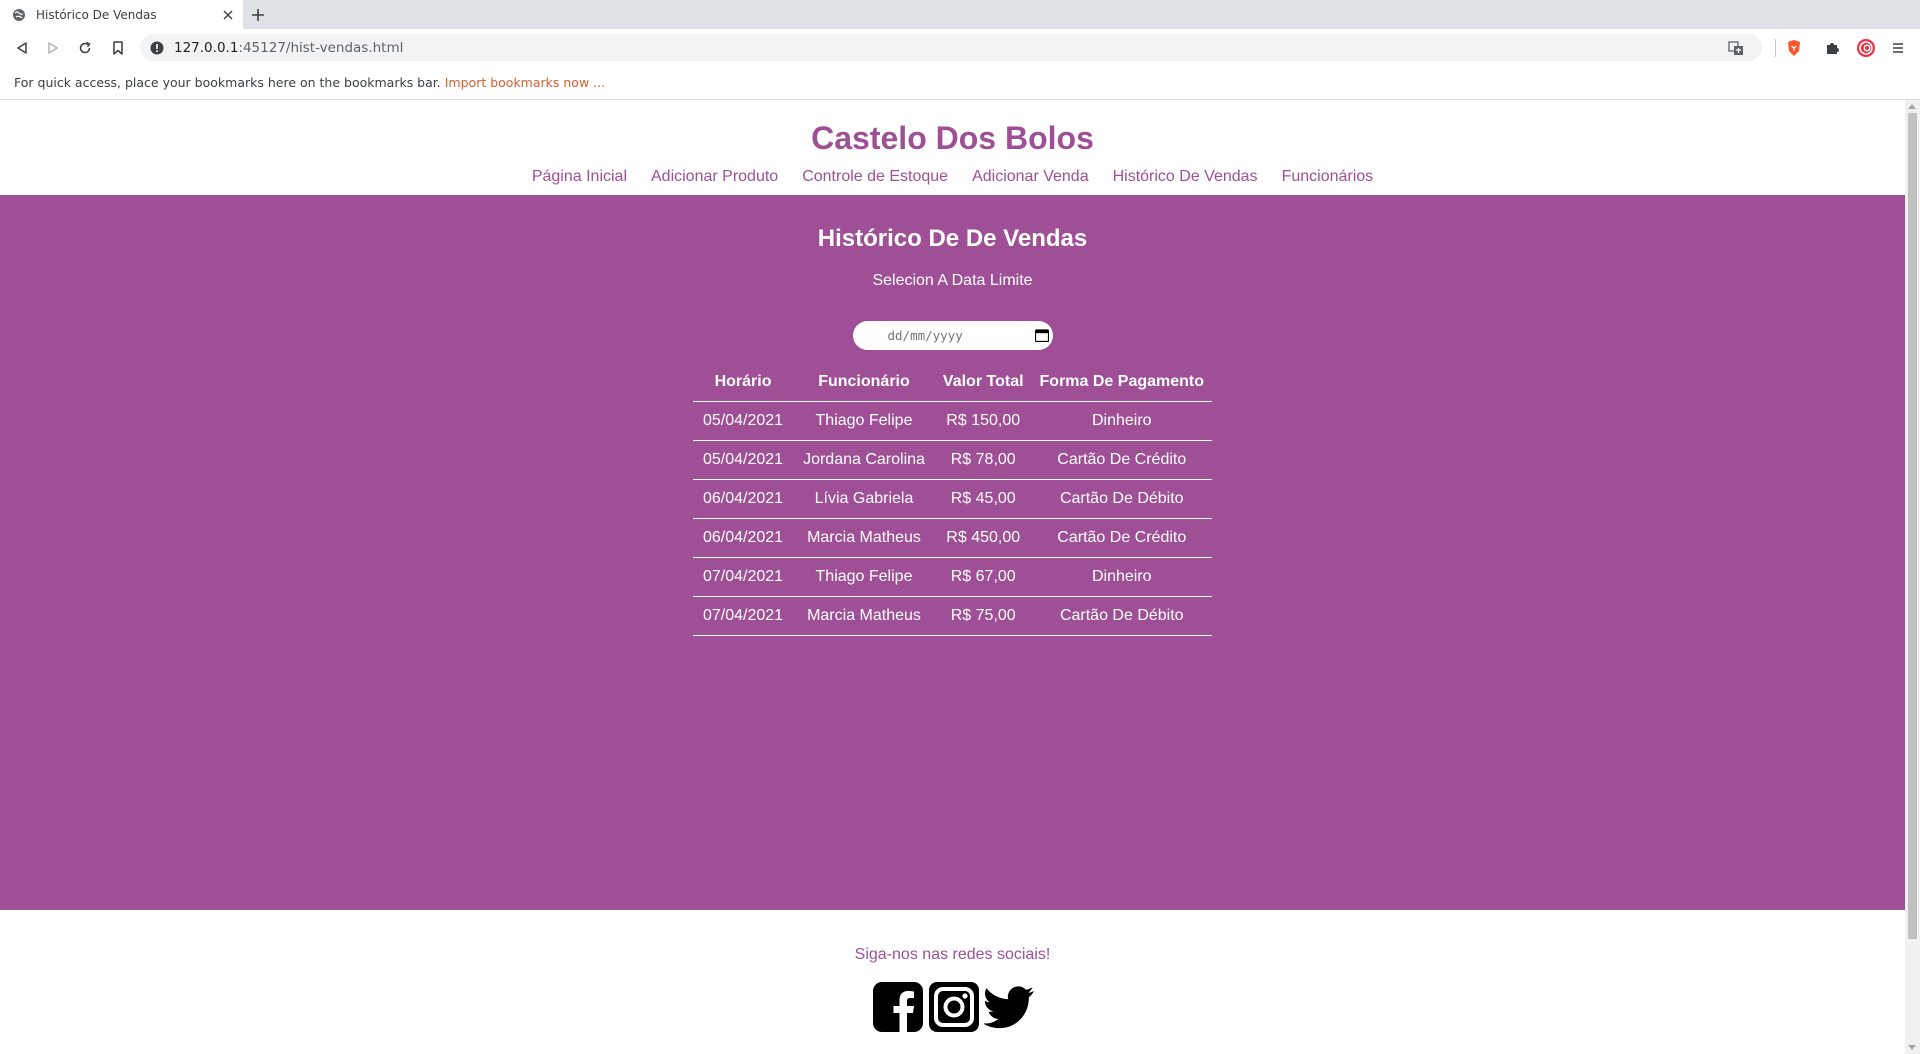 The height and width of the screenshot is (1054, 1920). Describe the element at coordinates (864, 460) in the screenshot. I see `cell-funcionario: Jordana Carolina` at that location.